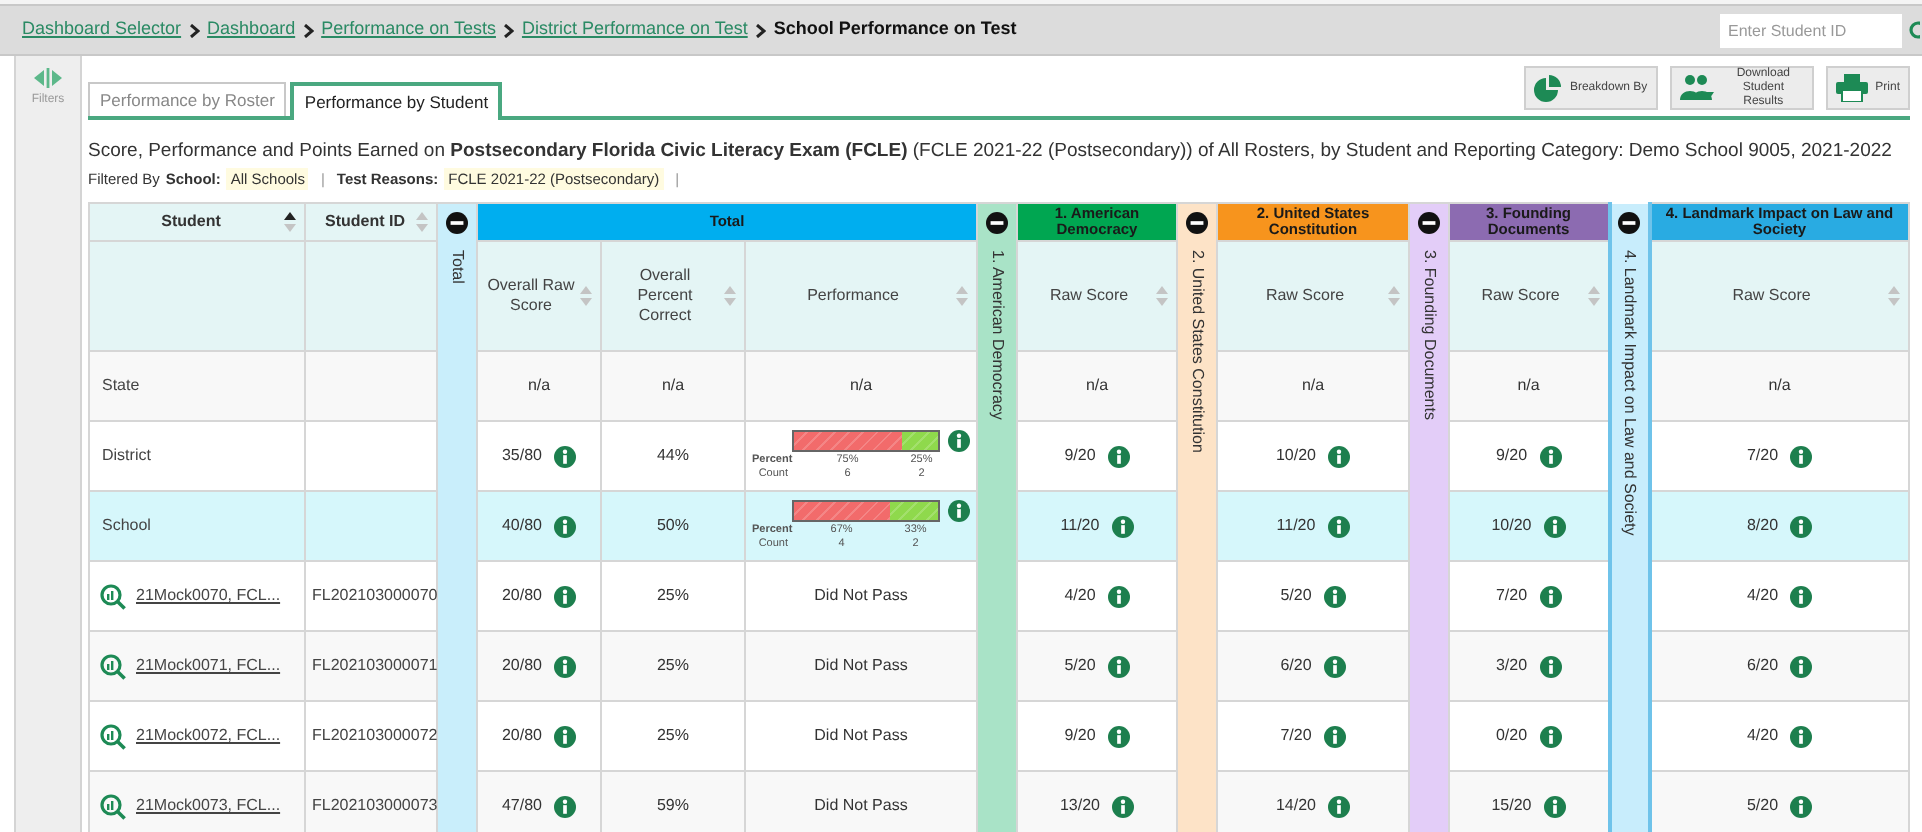  I want to click on score-value: 14/20, so click(1296, 806).